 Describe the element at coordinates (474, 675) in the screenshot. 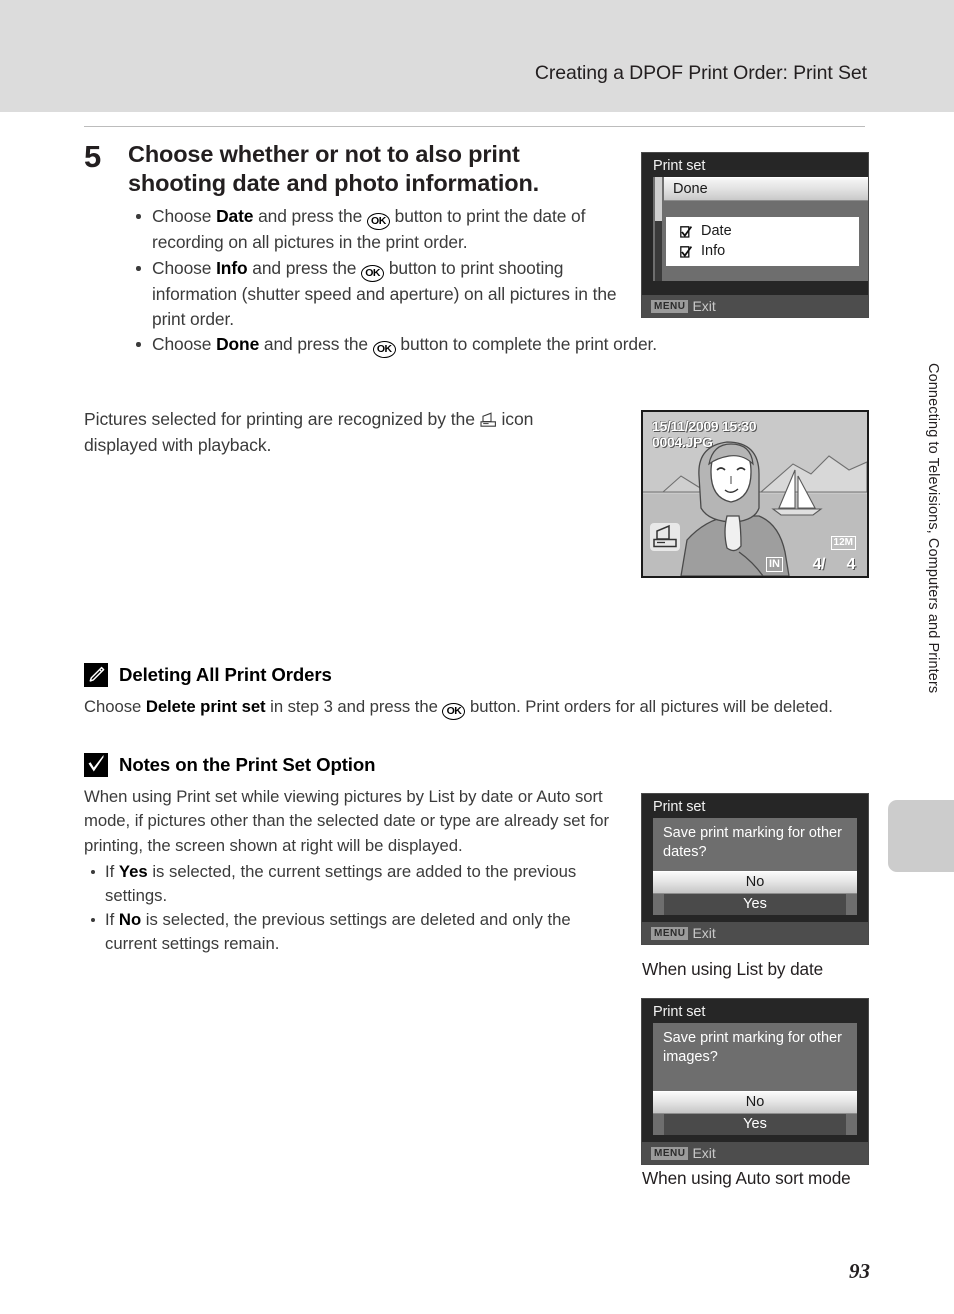

I see `note-header: Deleting All Print Orders` at that location.